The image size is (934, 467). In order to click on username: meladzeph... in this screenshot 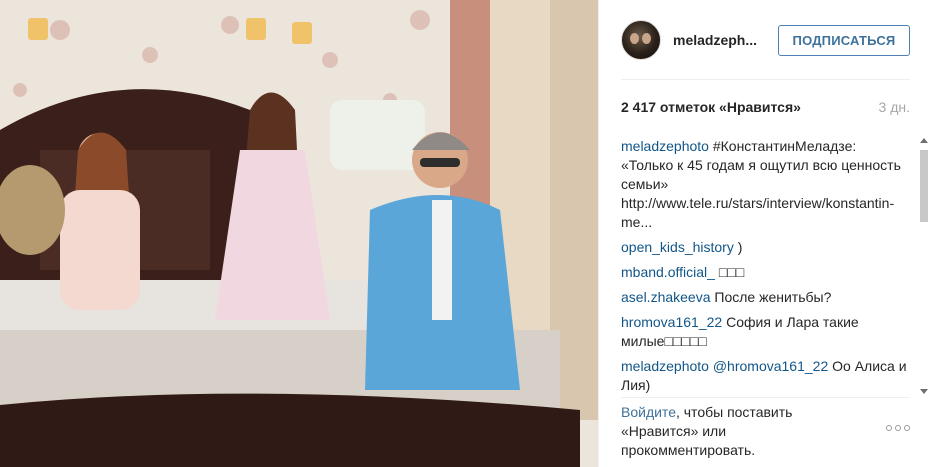, I will do `click(725, 40)`.